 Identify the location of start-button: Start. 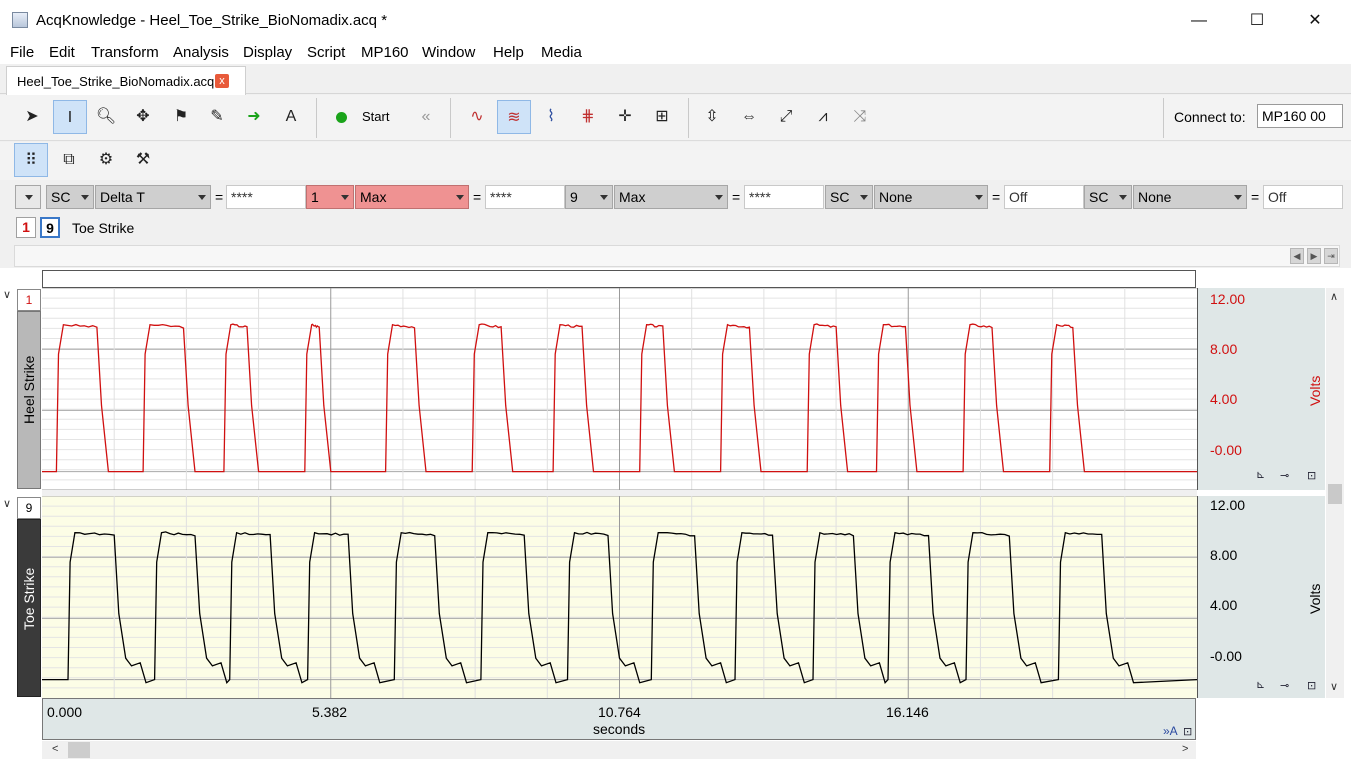
(368, 117).